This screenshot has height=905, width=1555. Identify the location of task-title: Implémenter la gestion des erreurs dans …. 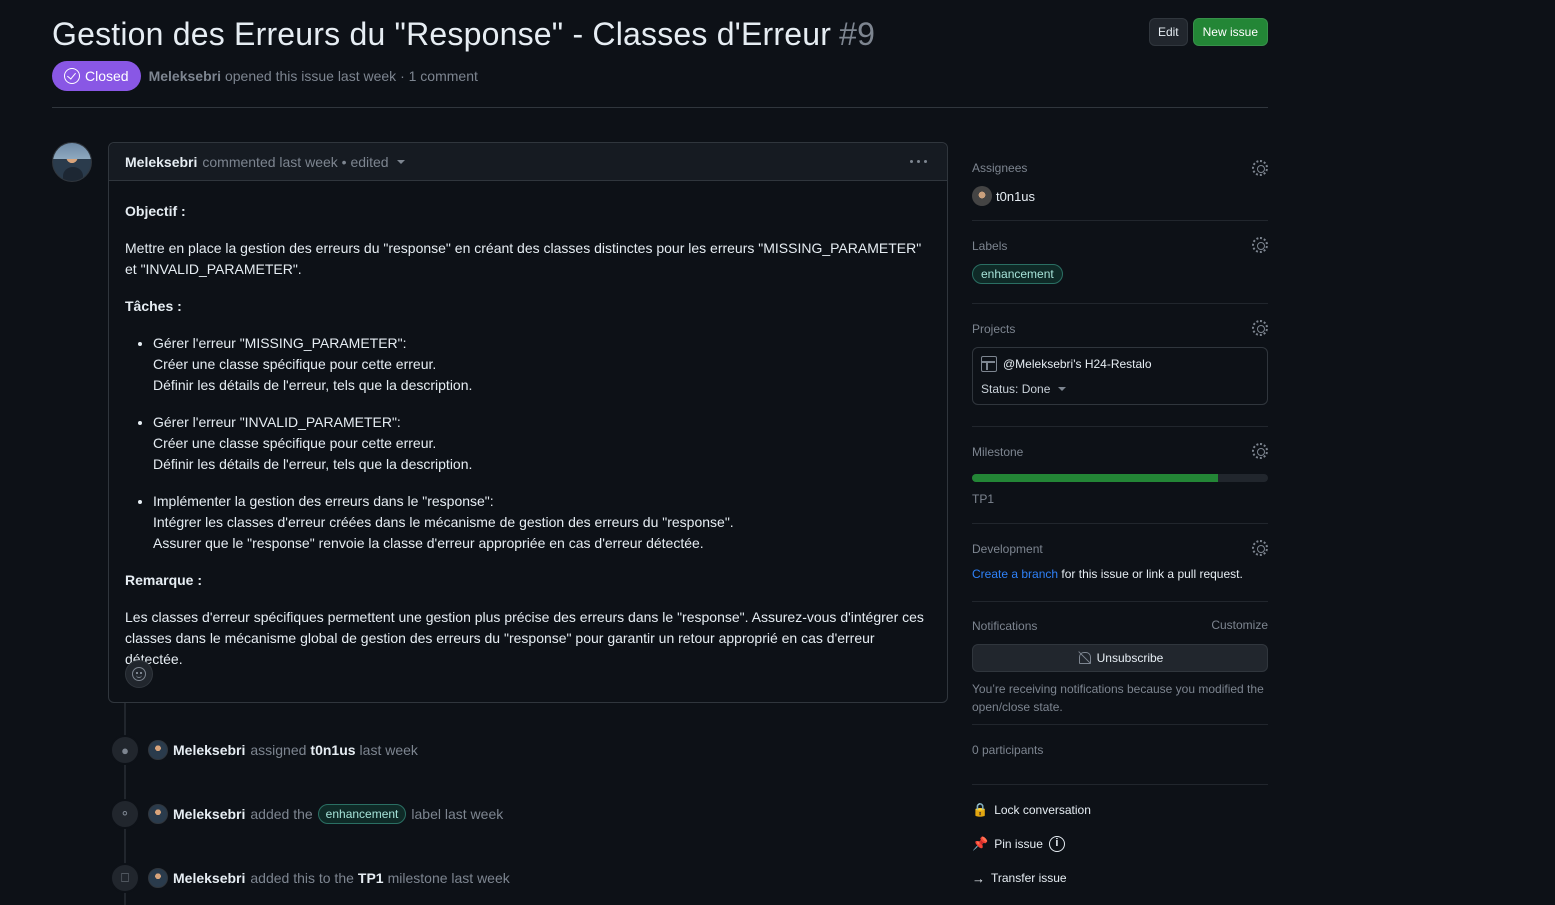
(323, 501).